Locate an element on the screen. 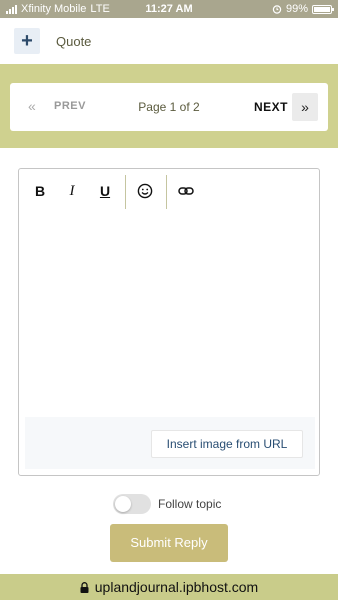 Image resolution: width=338 pixels, height=600 pixels. insert-image-url-button: Insert image from URL is located at coordinates (227, 444).